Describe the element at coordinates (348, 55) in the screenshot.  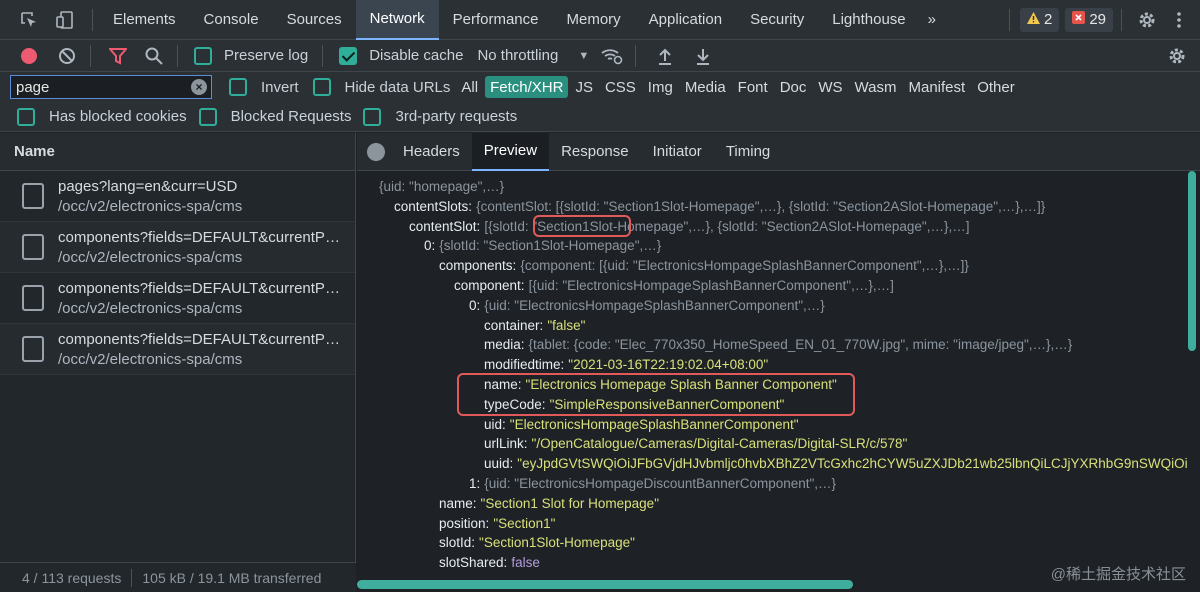
I see `disable-cache-checkbox` at that location.